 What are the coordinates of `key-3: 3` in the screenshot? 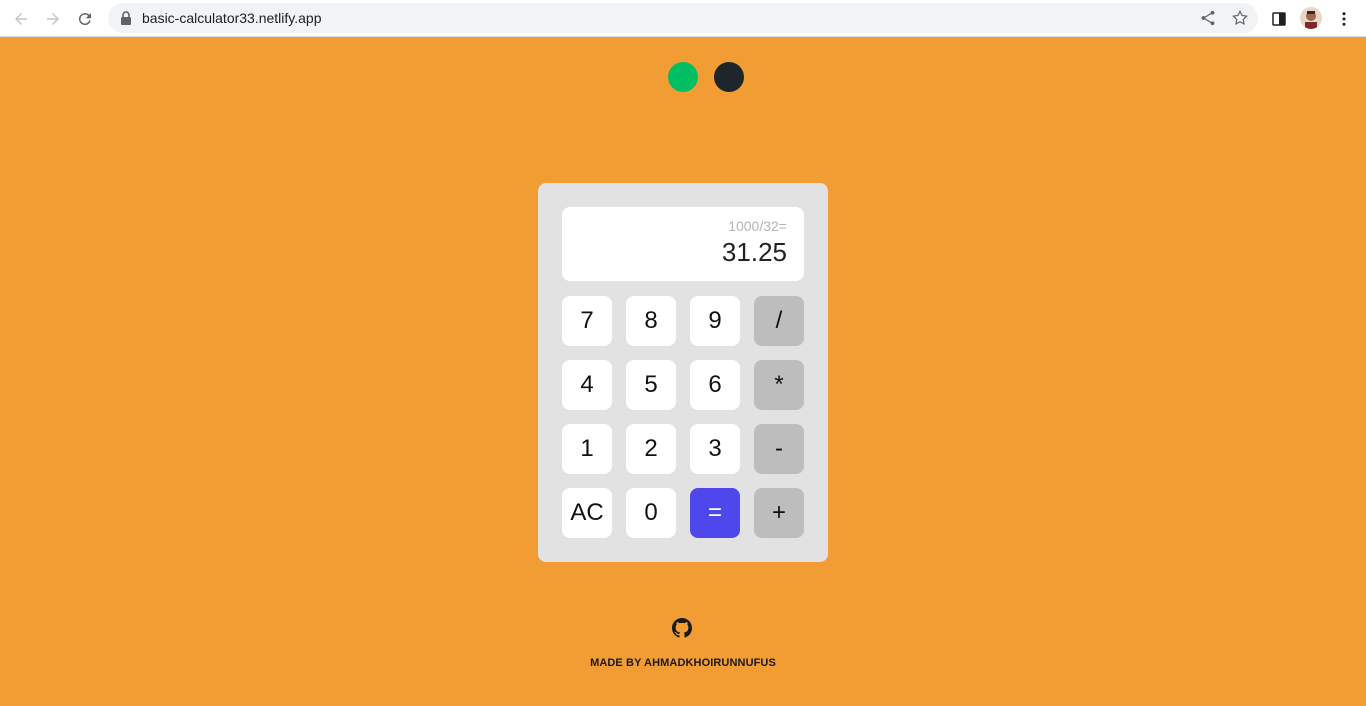 It's located at (715, 449).